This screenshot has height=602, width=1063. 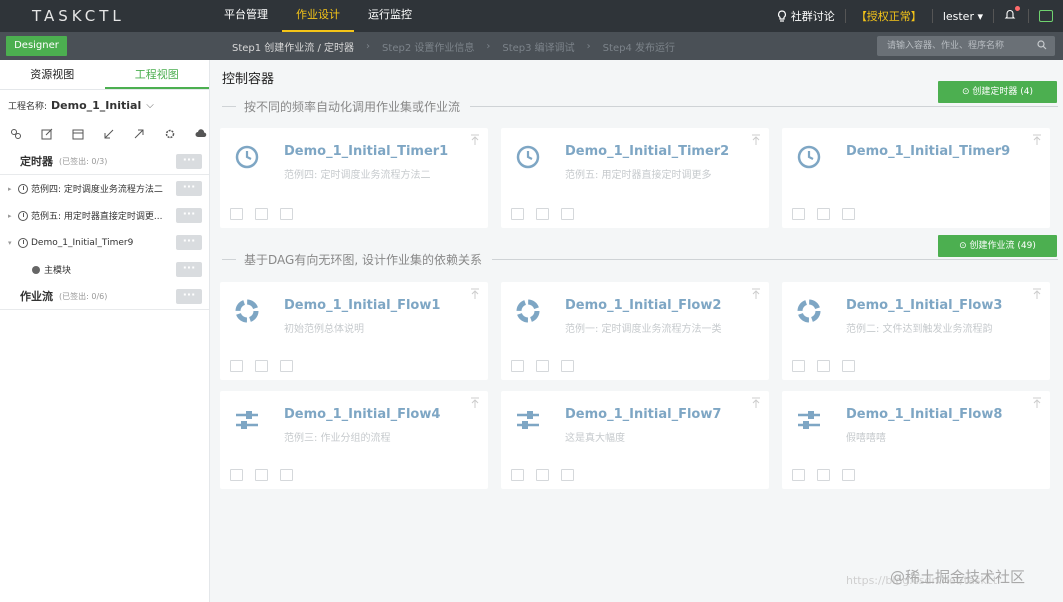 I want to click on search-icon, so click(x=1042, y=45).